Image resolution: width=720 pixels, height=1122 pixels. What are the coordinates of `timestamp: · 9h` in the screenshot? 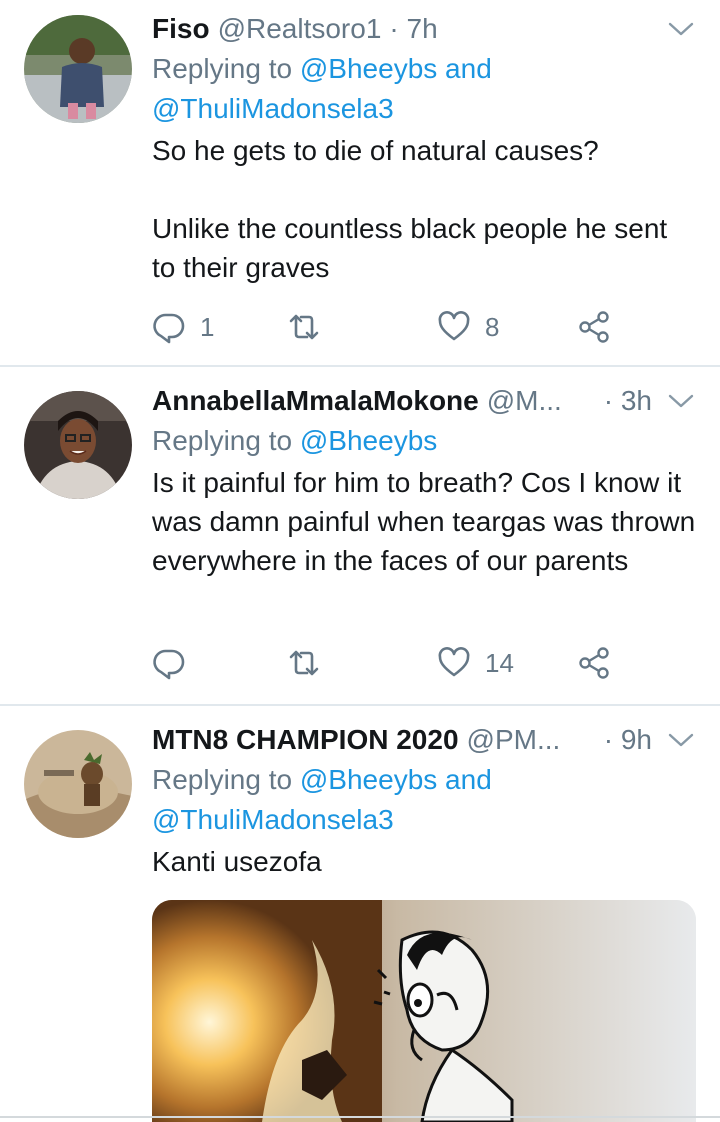 It's located at (628, 740).